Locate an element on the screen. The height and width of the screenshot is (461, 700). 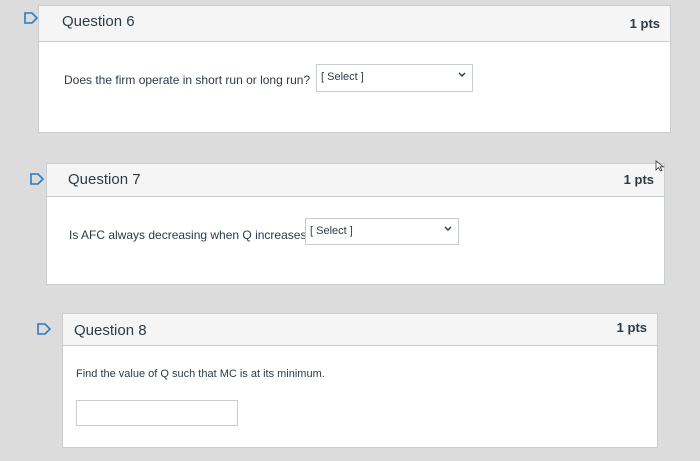
question-7-points: 1 pts is located at coordinates (638, 179).